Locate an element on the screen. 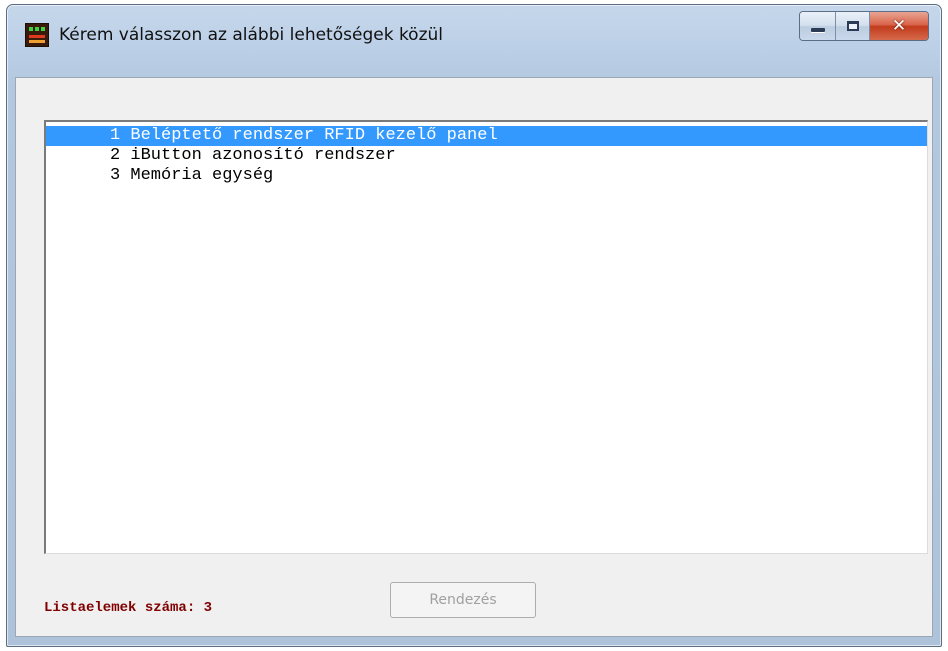 The image size is (948, 651). caption-buttons: ✕ is located at coordinates (864, 26).